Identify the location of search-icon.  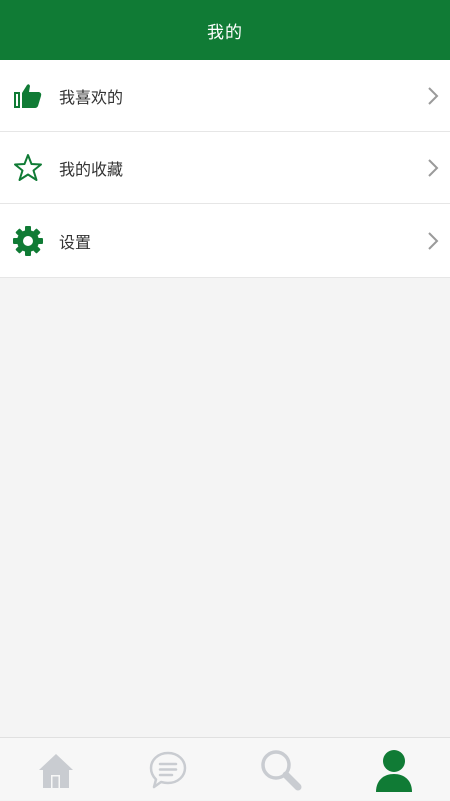
(281, 769).